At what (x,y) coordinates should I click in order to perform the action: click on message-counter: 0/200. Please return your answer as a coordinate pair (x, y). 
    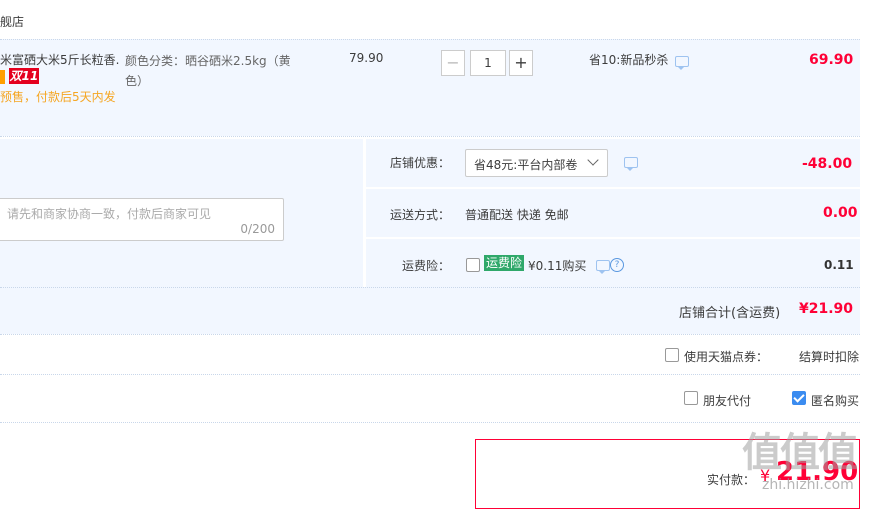
    Looking at the image, I should click on (257, 229).